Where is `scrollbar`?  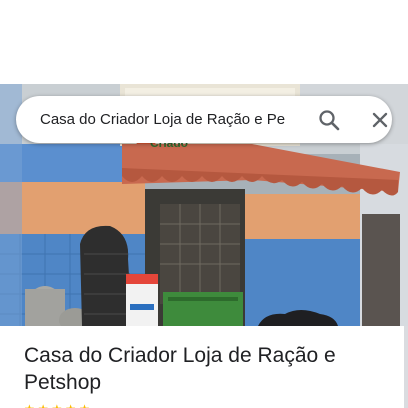
scrollbar is located at coordinates (406, 367).